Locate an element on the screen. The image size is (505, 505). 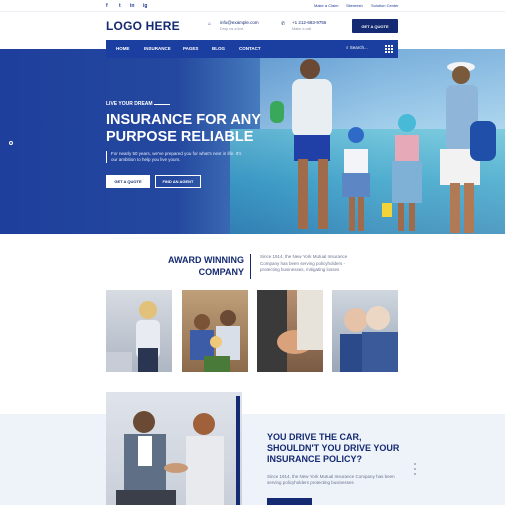
logo: LOGO HERE is located at coordinates (143, 26).